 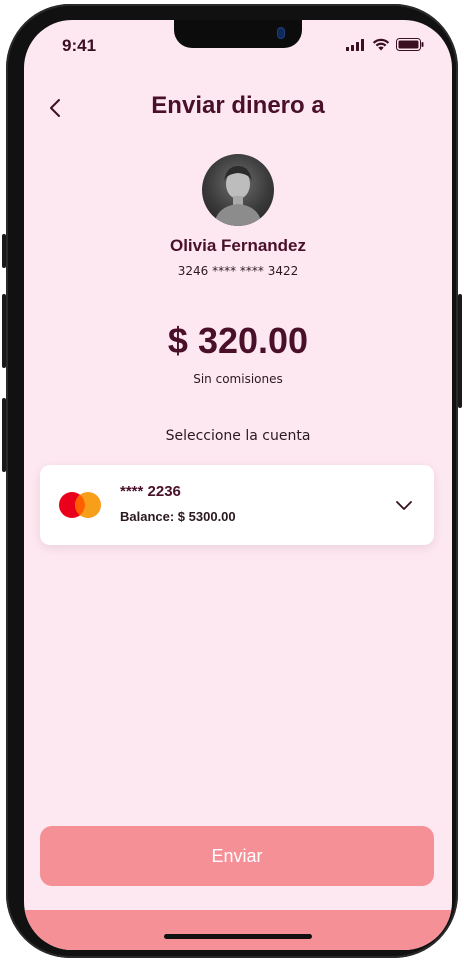 I want to click on camera-icon, so click(x=281, y=33).